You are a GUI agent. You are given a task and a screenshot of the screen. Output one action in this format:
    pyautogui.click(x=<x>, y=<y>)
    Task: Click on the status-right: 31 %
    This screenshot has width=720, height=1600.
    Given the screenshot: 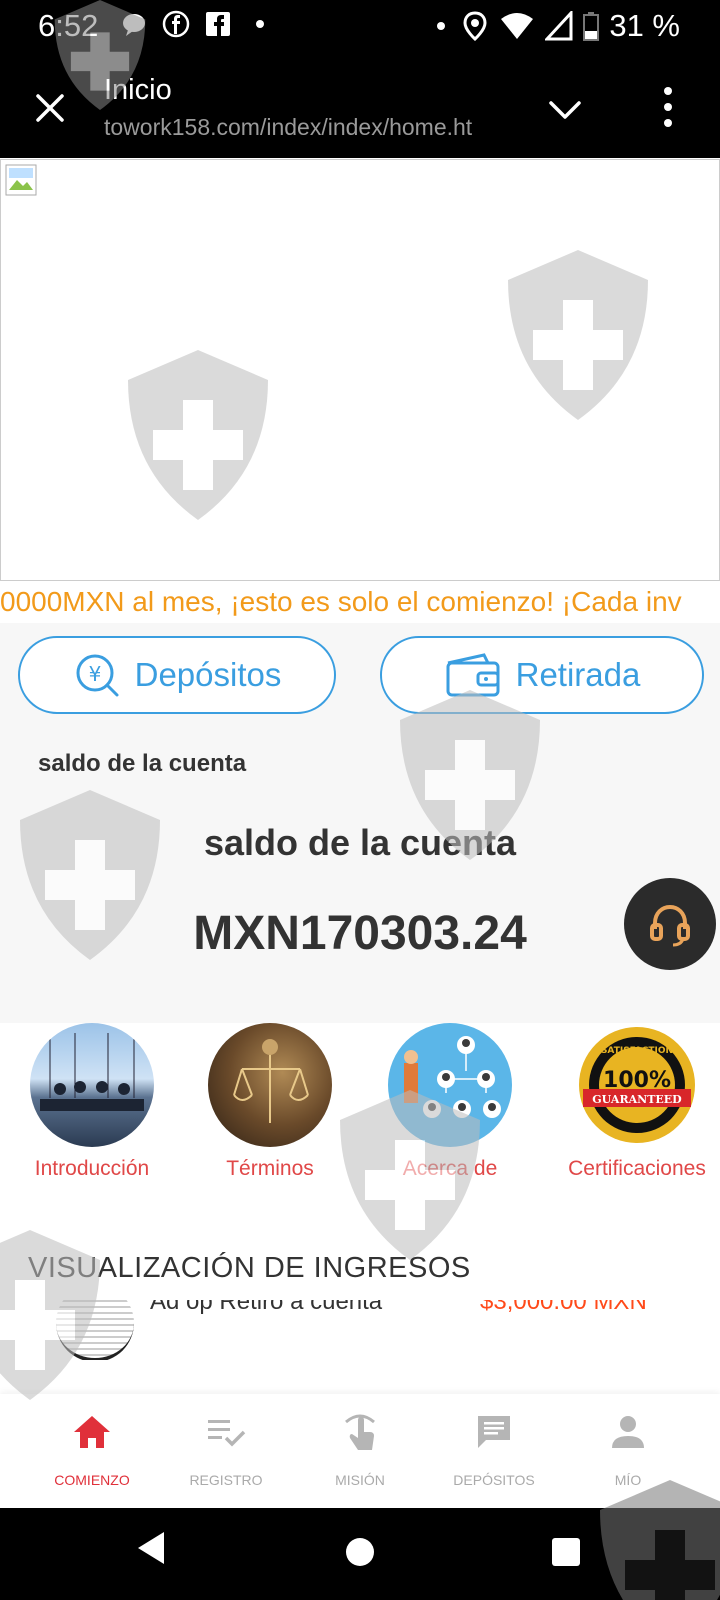 What is the action you would take?
    pyautogui.click(x=555, y=26)
    